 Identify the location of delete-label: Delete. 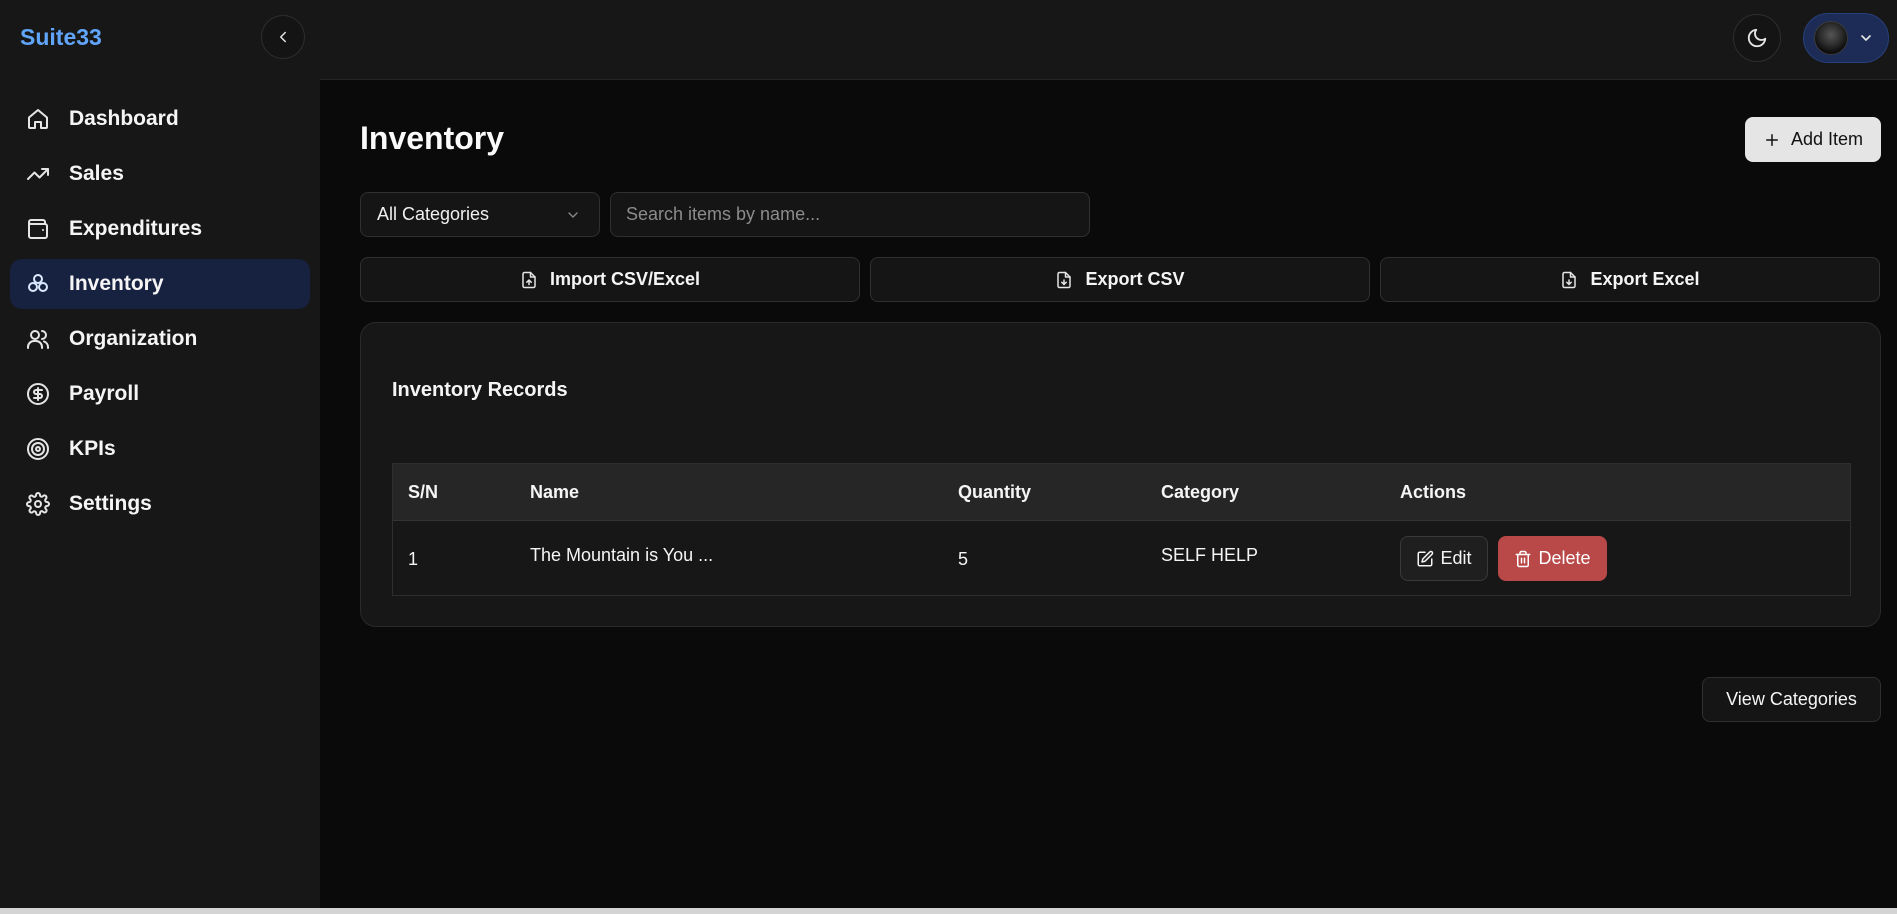
(1564, 558).